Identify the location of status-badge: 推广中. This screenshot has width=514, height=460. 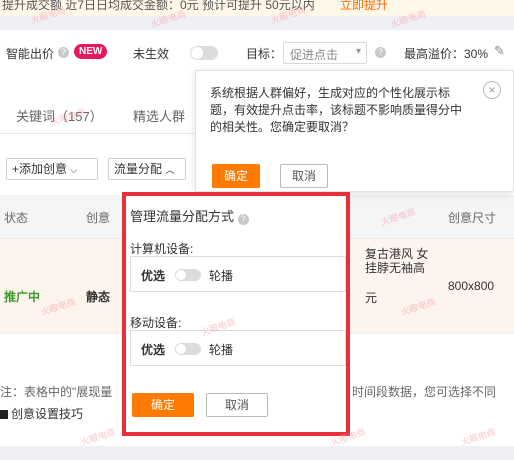
(22, 297).